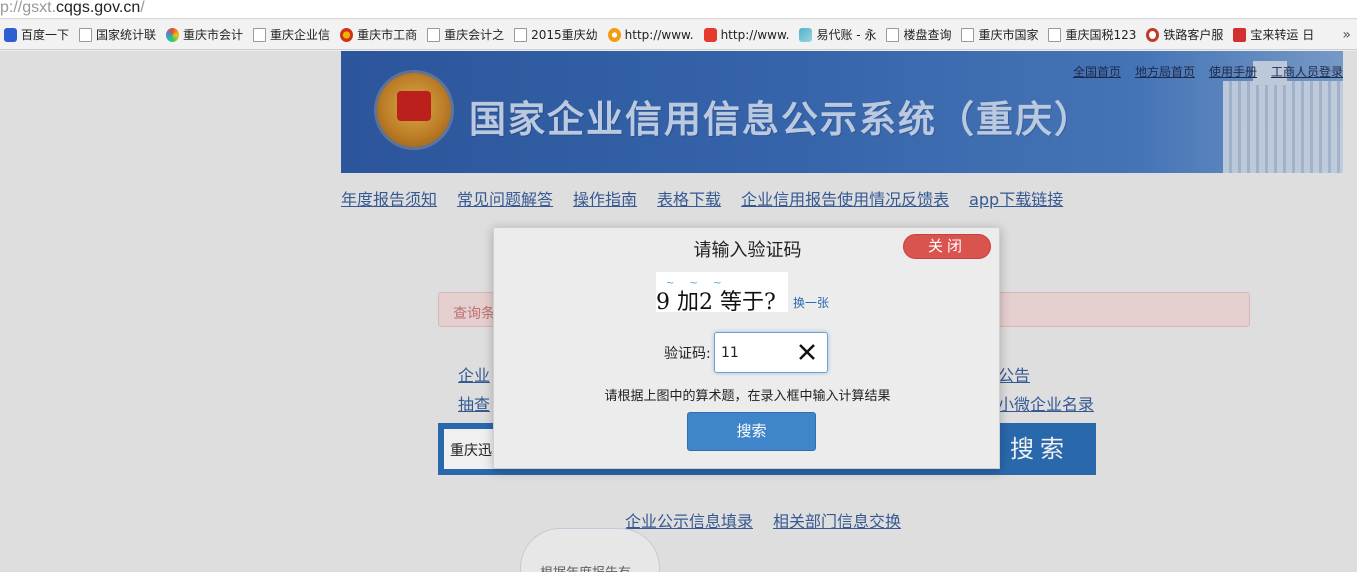 The width and height of the screenshot is (1357, 572). What do you see at coordinates (748, 34) in the screenshot?
I see `bookmark-http-2: http://www.` at bounding box center [748, 34].